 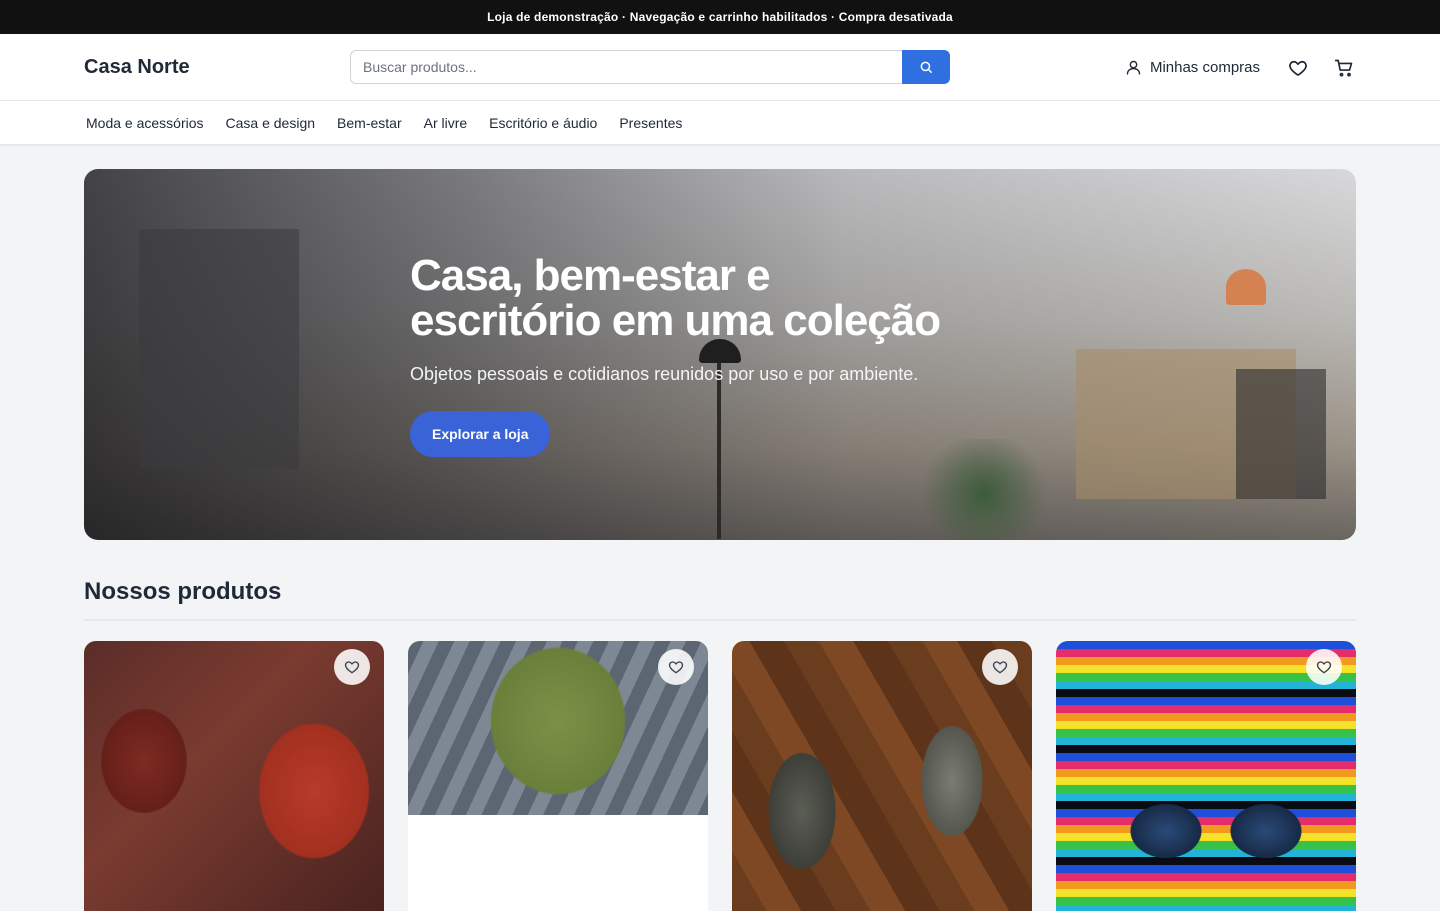 I want to click on site-logo: Casa Norte, so click(x=217, y=67).